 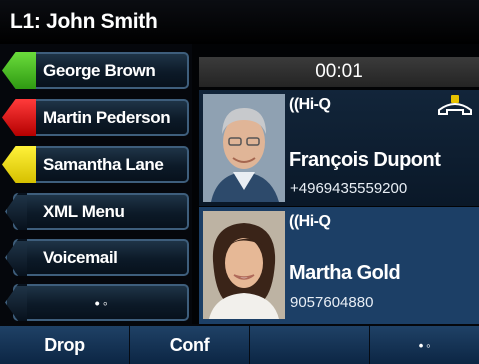 I want to click on line-key-more-pages: • ◦, so click(x=97, y=302).